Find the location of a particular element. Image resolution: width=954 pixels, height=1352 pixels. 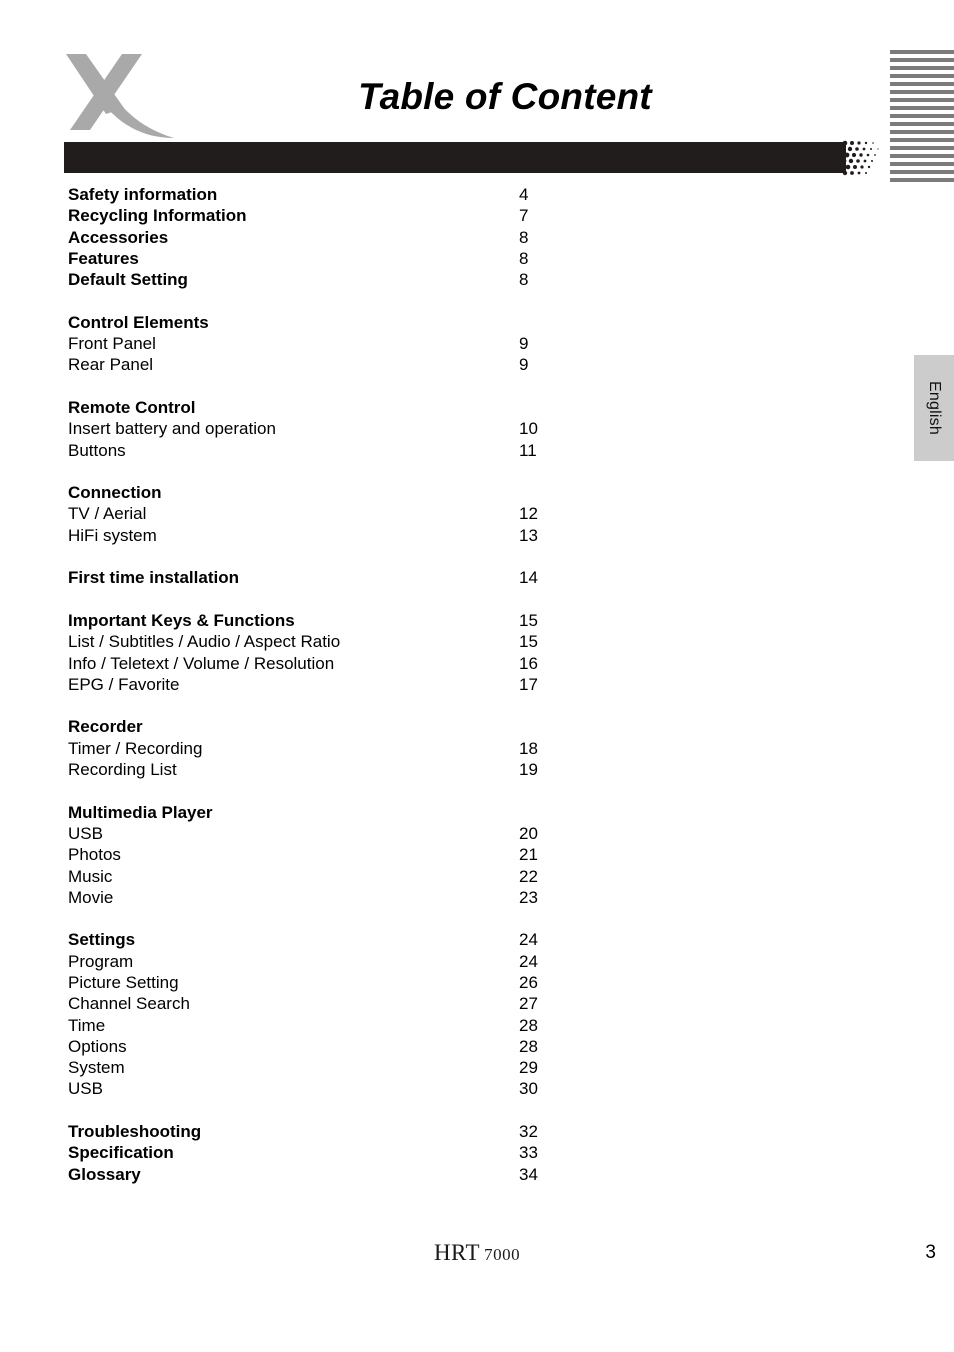

toc-entry-page-number: 13 is located at coordinates (528, 535).